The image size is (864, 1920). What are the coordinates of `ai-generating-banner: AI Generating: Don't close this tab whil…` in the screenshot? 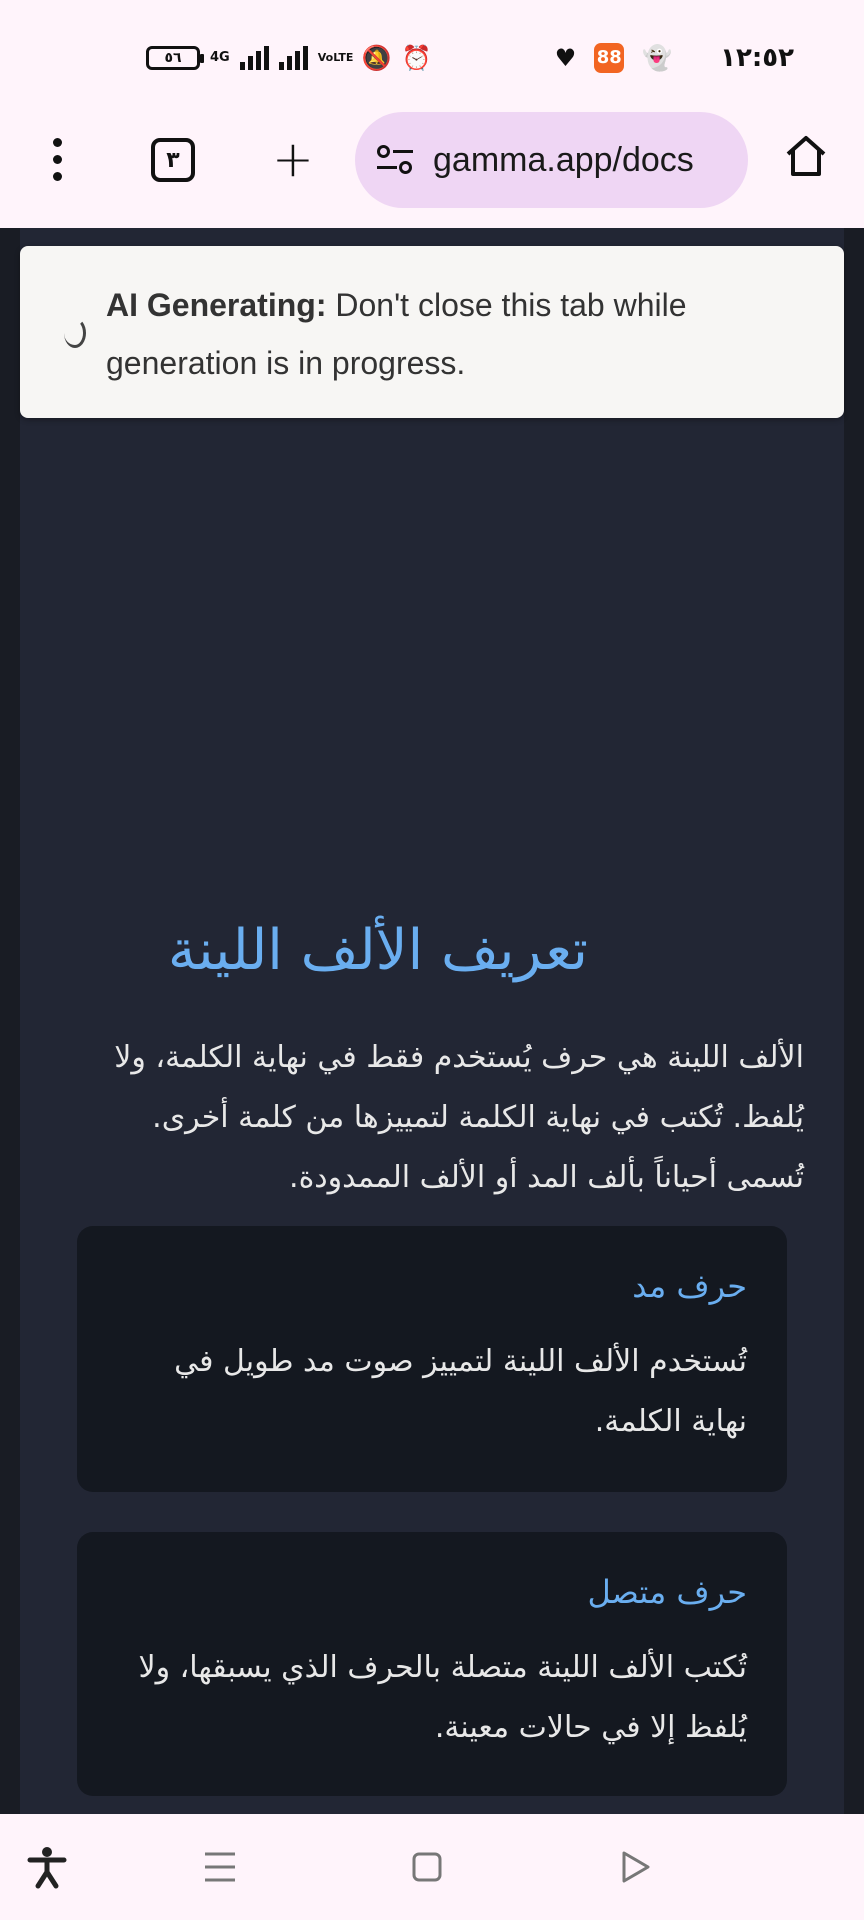 It's located at (432, 332).